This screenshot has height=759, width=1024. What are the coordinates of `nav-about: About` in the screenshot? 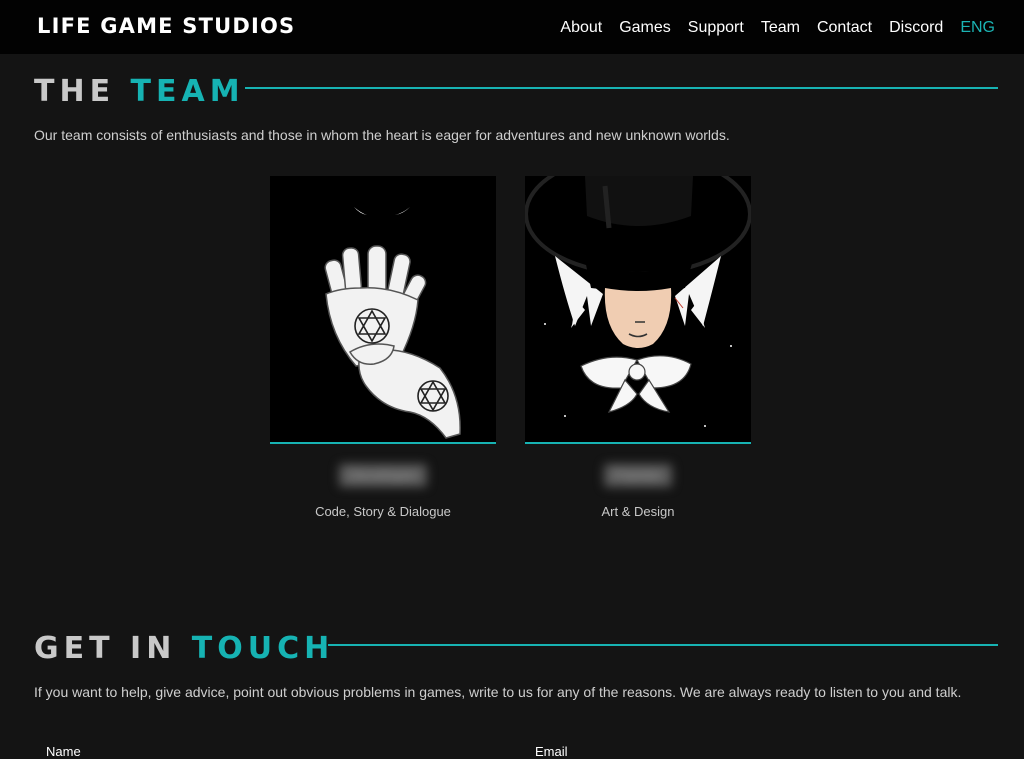 It's located at (581, 28).